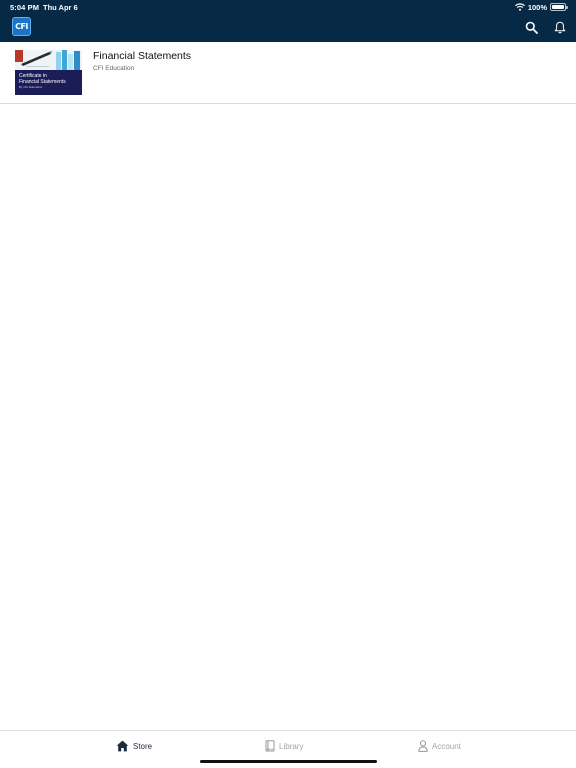  I want to click on status-indicators: 100%, so click(541, 7).